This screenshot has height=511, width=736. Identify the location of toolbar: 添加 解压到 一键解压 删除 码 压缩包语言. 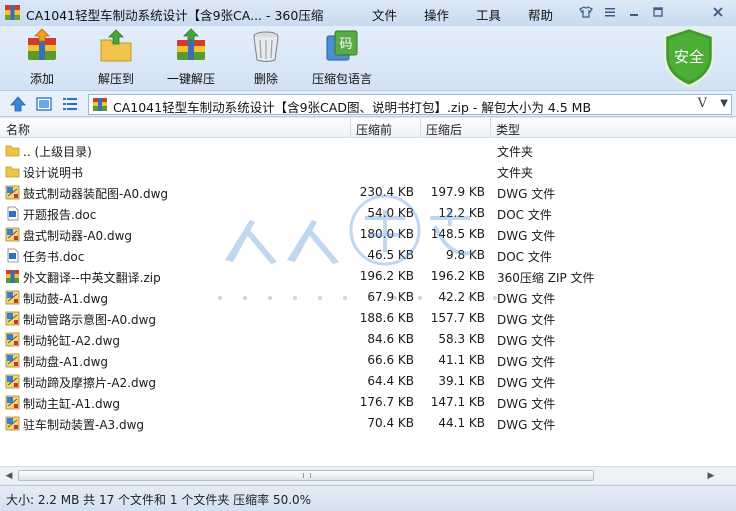
(368, 58).